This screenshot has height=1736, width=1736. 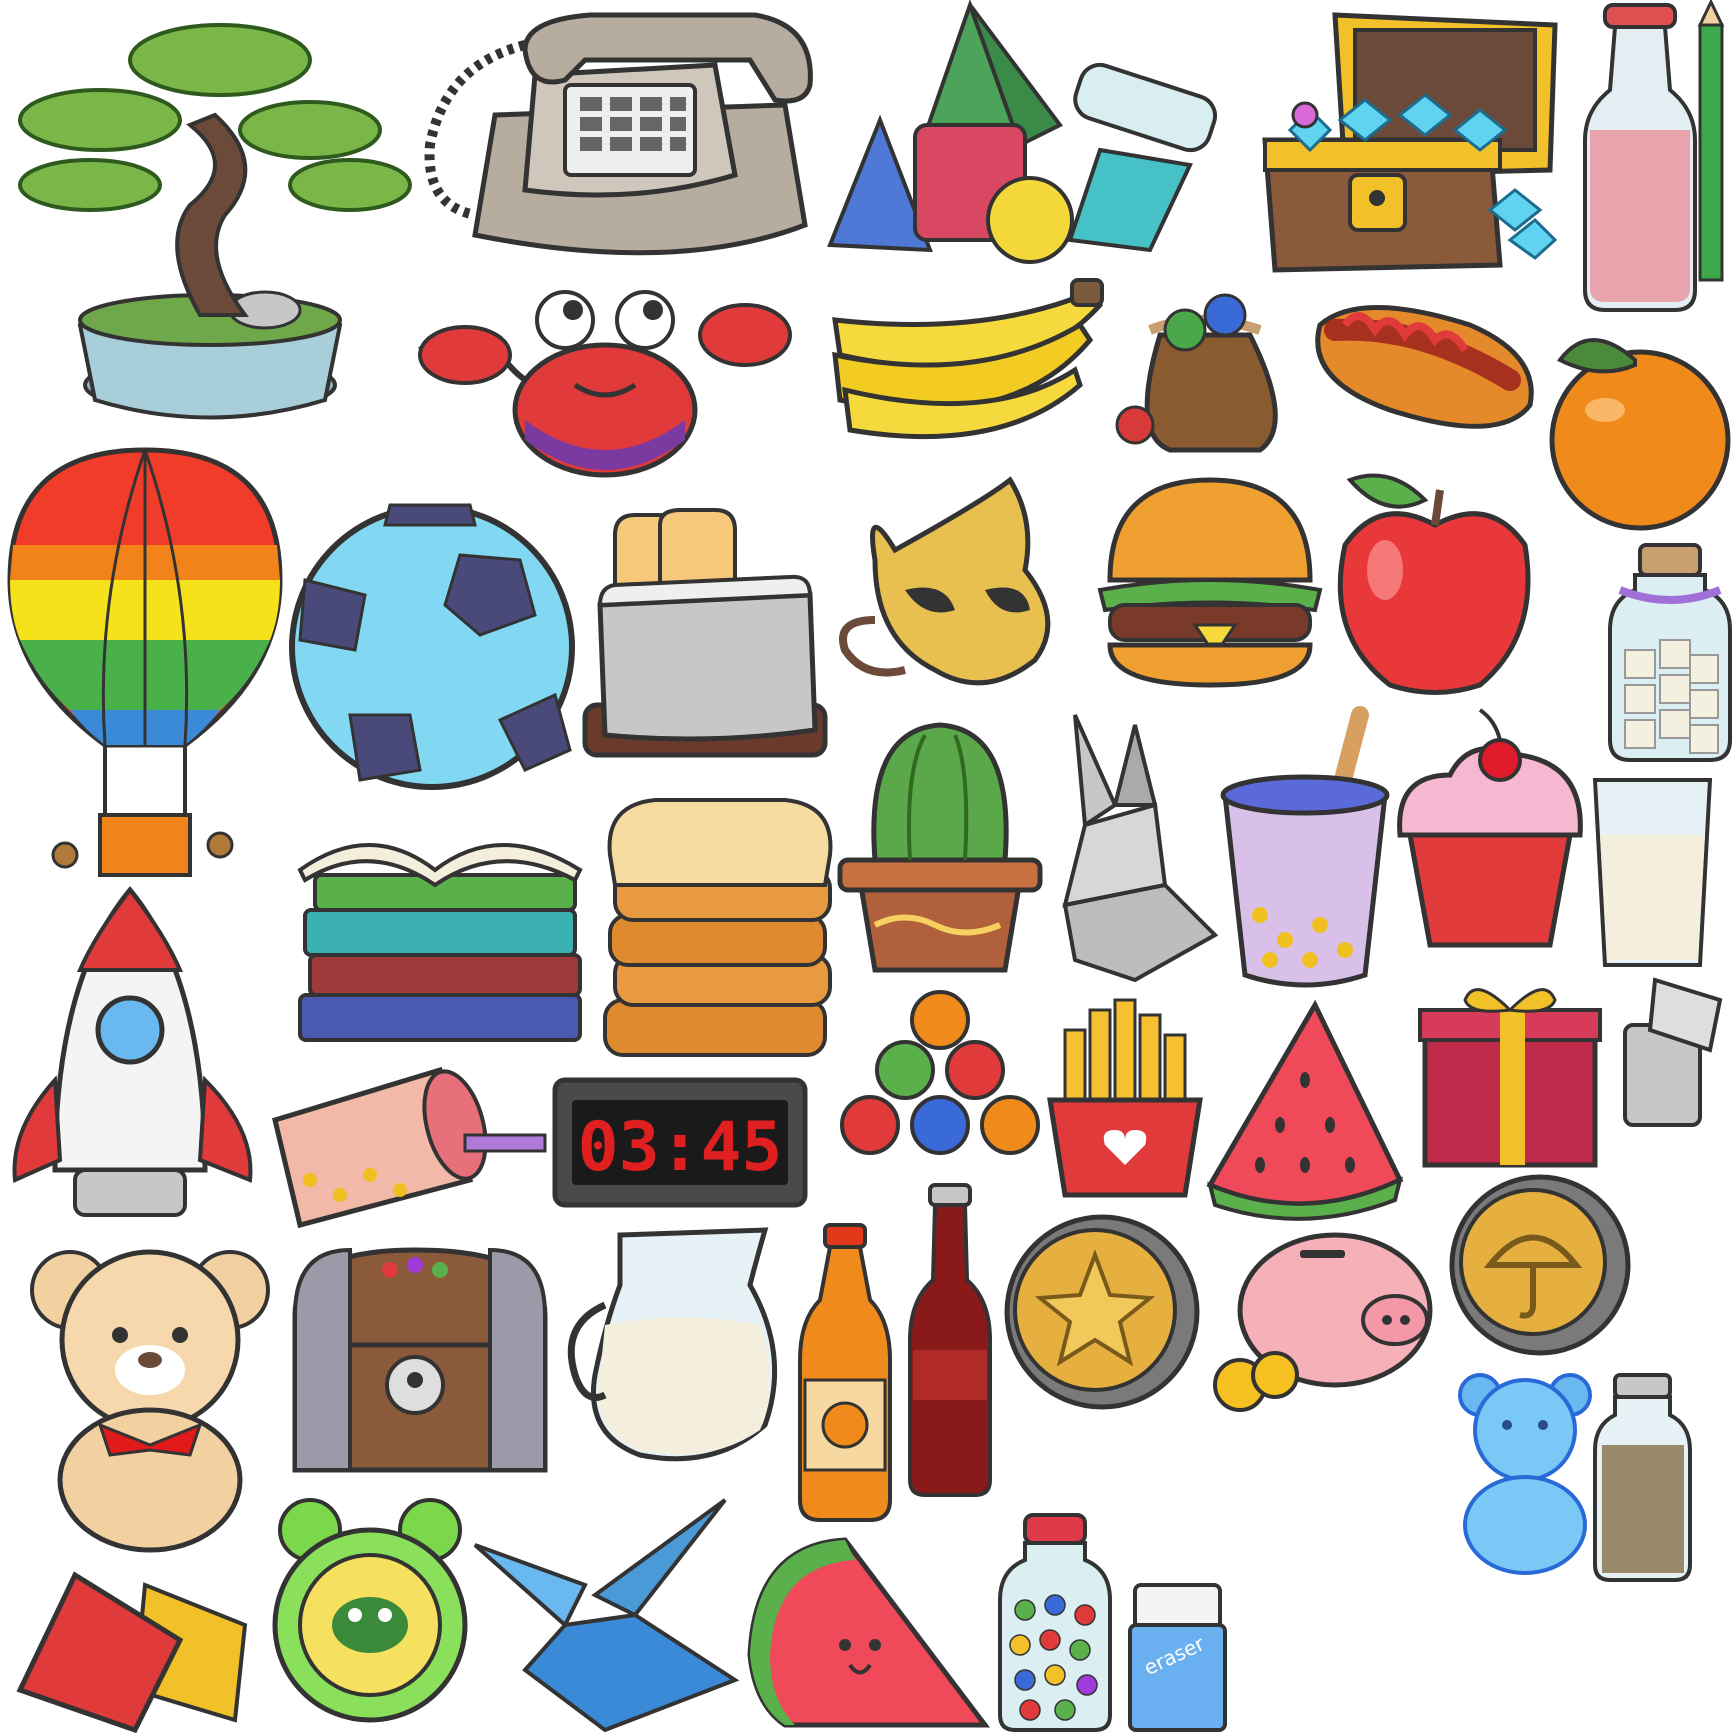 I want to click on digital-clock-icon: 03:45, so click(x=680, y=1145).